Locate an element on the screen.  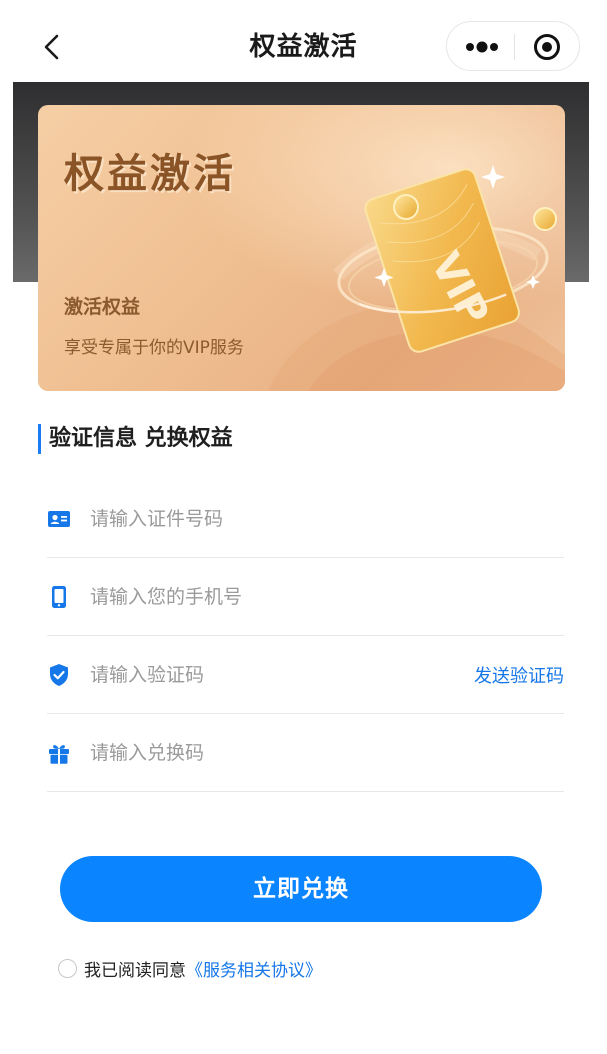
verification-code-row: 发送验证码 is located at coordinates (305, 675).